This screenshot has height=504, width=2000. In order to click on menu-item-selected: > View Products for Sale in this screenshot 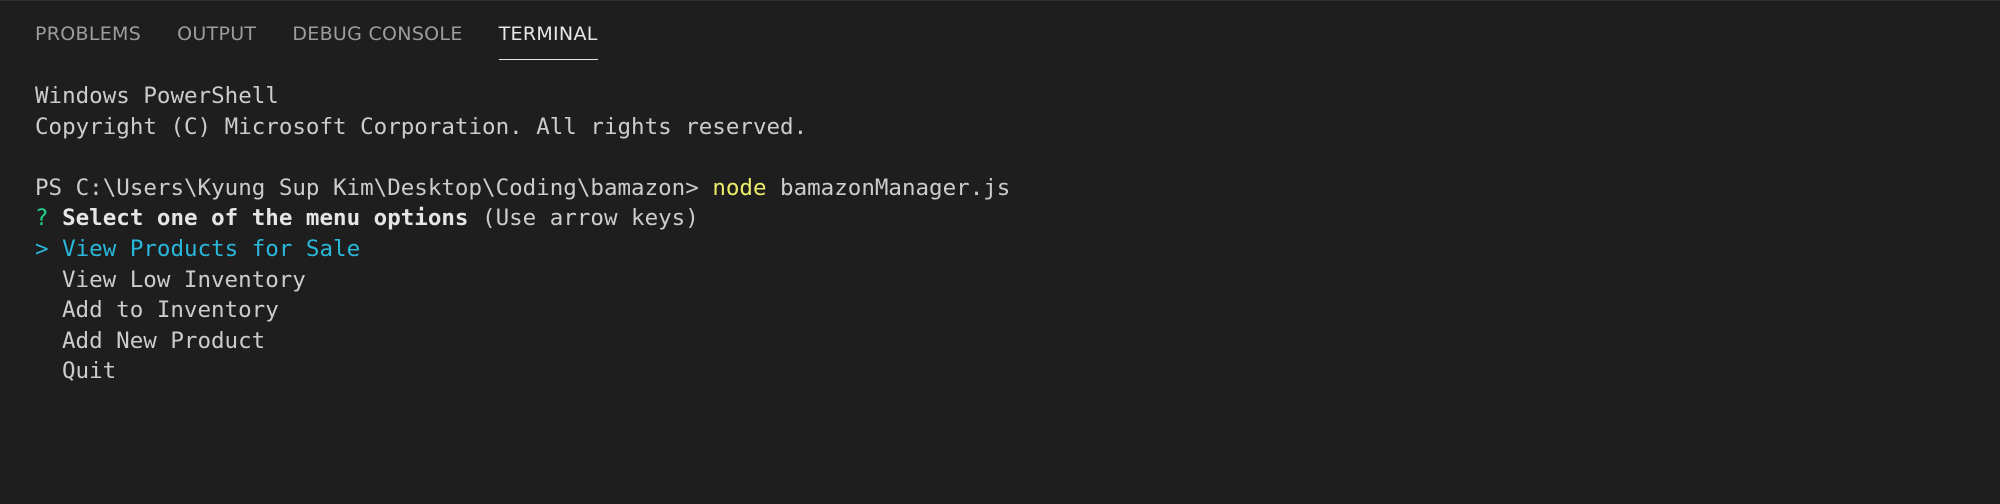, I will do `click(522, 249)`.